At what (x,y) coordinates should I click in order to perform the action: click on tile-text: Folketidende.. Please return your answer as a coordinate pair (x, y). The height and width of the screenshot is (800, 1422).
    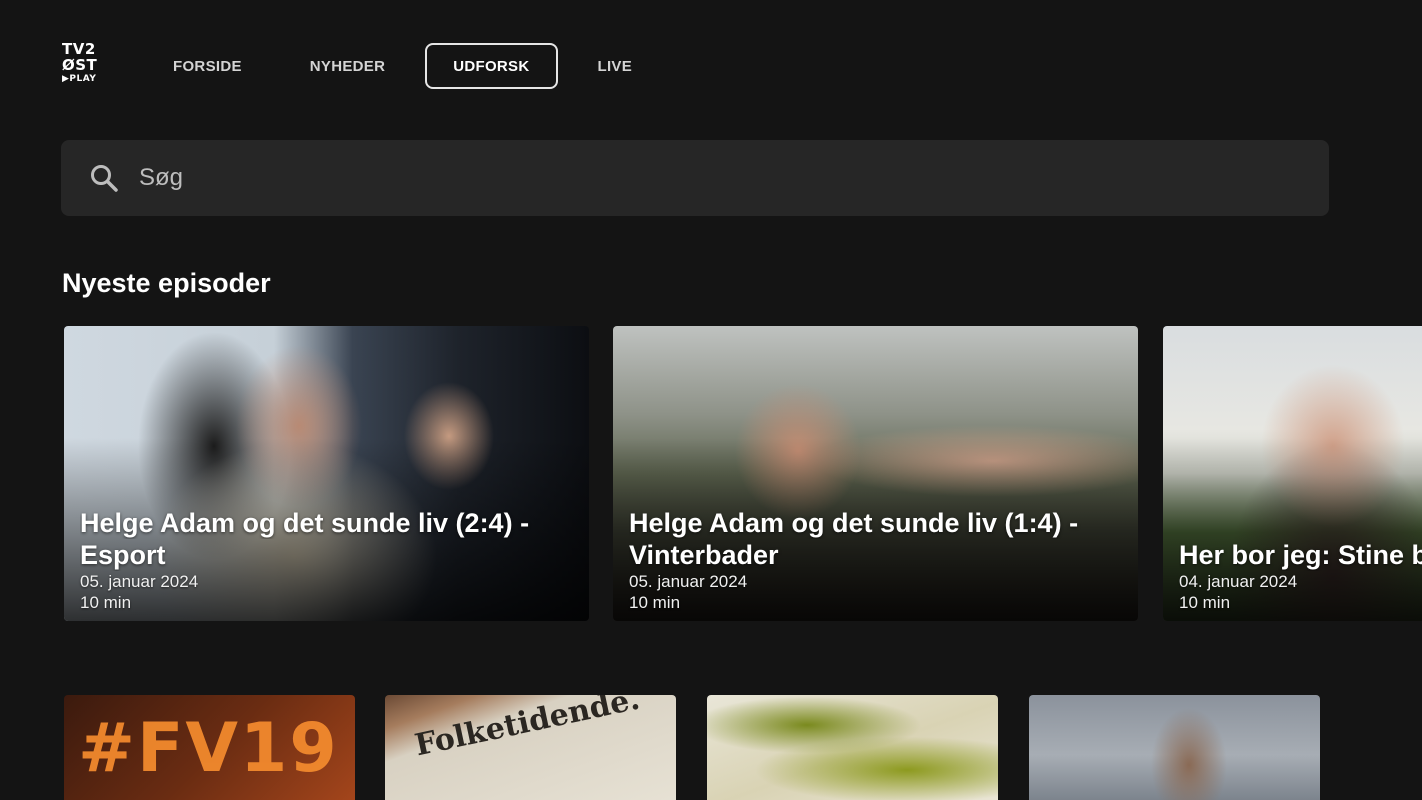
    Looking at the image, I should click on (527, 729).